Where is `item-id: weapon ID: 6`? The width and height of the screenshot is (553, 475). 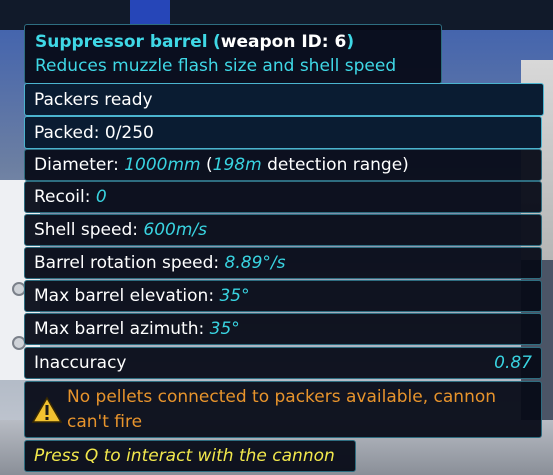 item-id: weapon ID: 6 is located at coordinates (283, 42).